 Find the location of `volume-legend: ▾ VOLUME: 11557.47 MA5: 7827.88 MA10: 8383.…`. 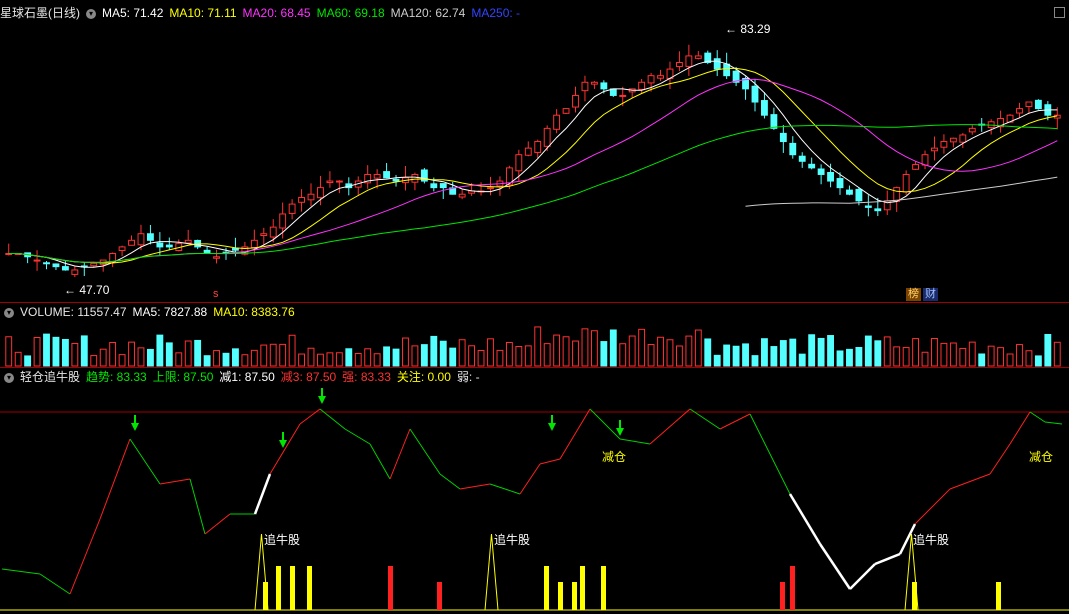

volume-legend: ▾ VOLUME: 11557.47 MA5: 7827.88 MA10: 8383.… is located at coordinates (150, 312).